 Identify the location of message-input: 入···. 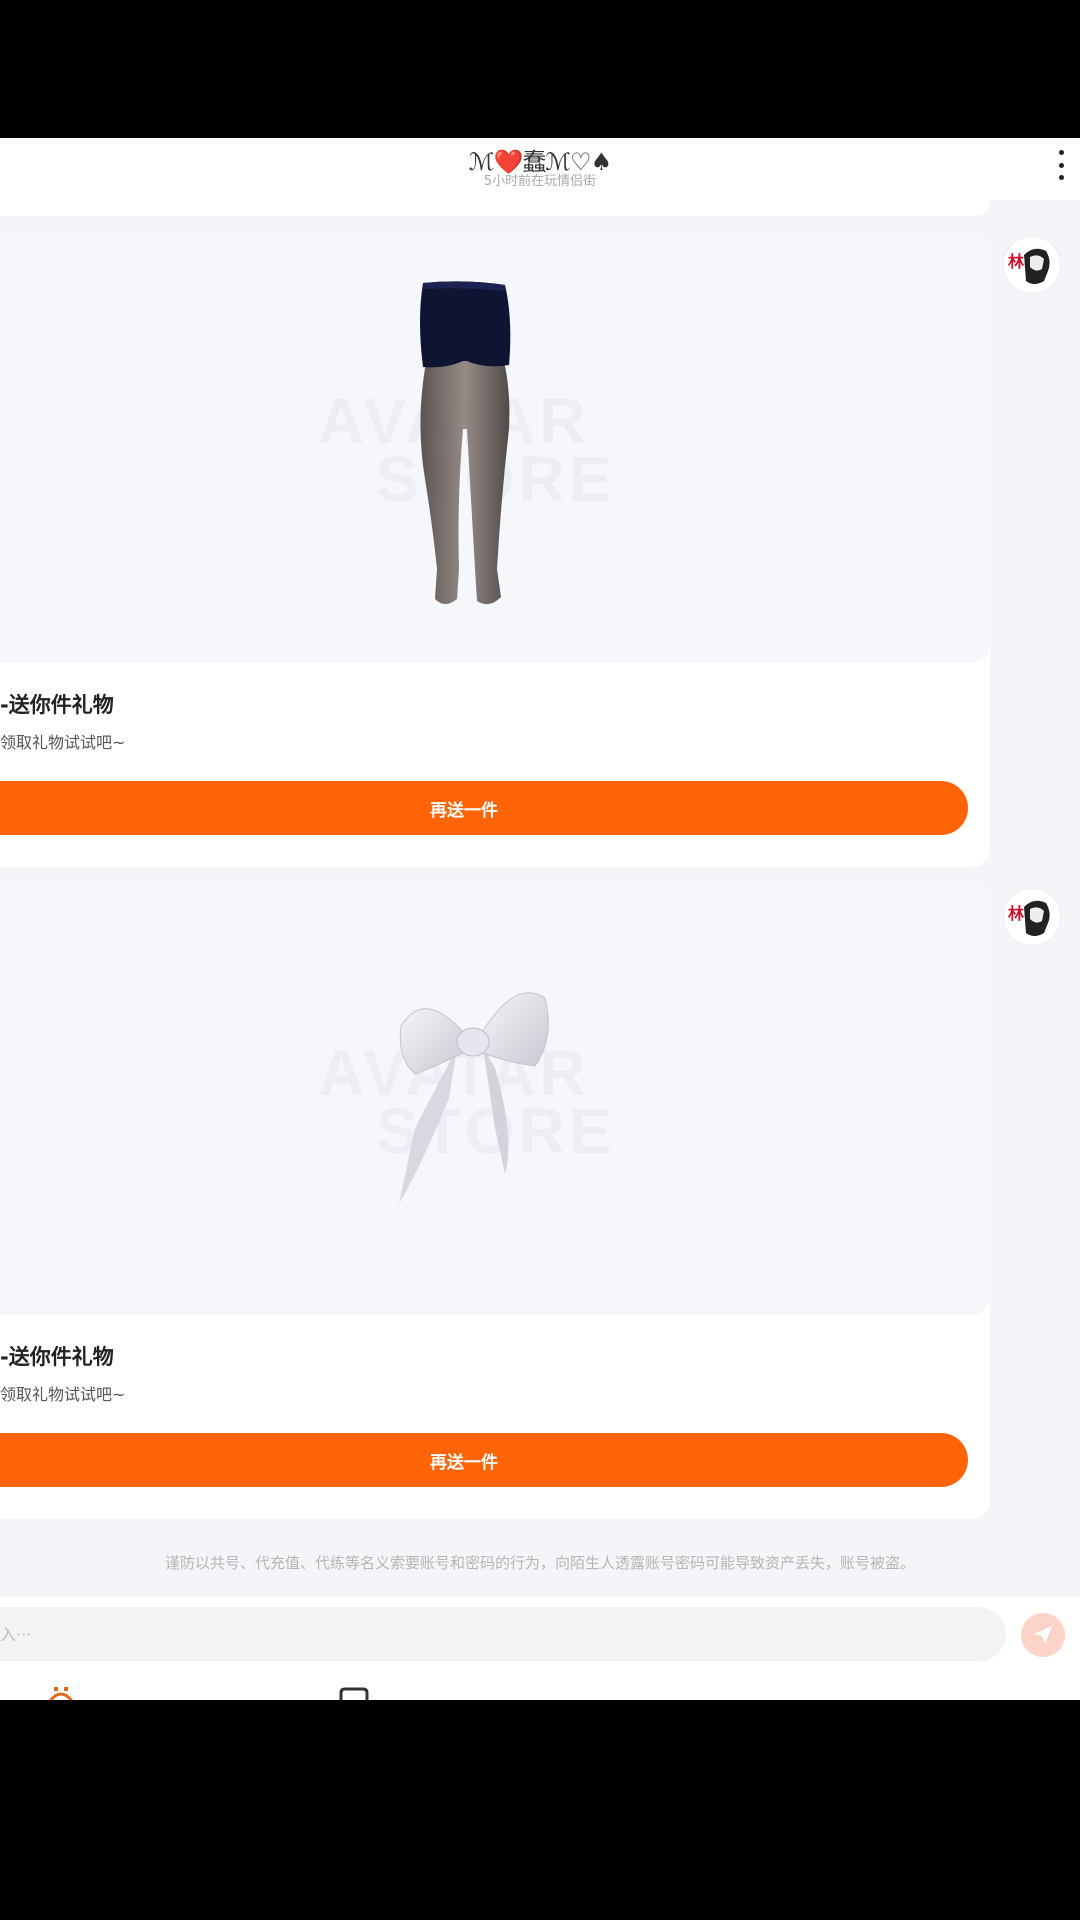
(503, 1634).